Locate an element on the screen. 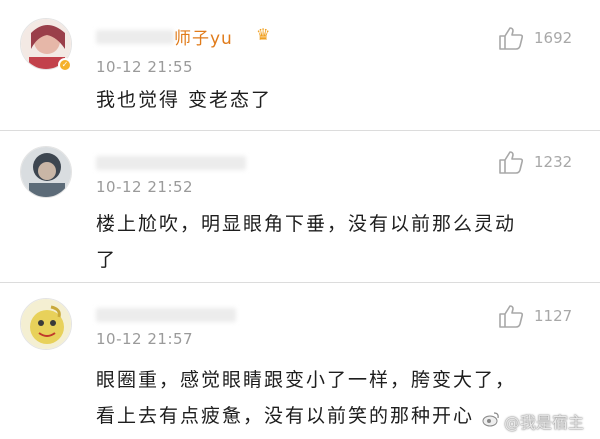 Image resolution: width=600 pixels, height=439 pixels. like-button: 1232 is located at coordinates (535, 162).